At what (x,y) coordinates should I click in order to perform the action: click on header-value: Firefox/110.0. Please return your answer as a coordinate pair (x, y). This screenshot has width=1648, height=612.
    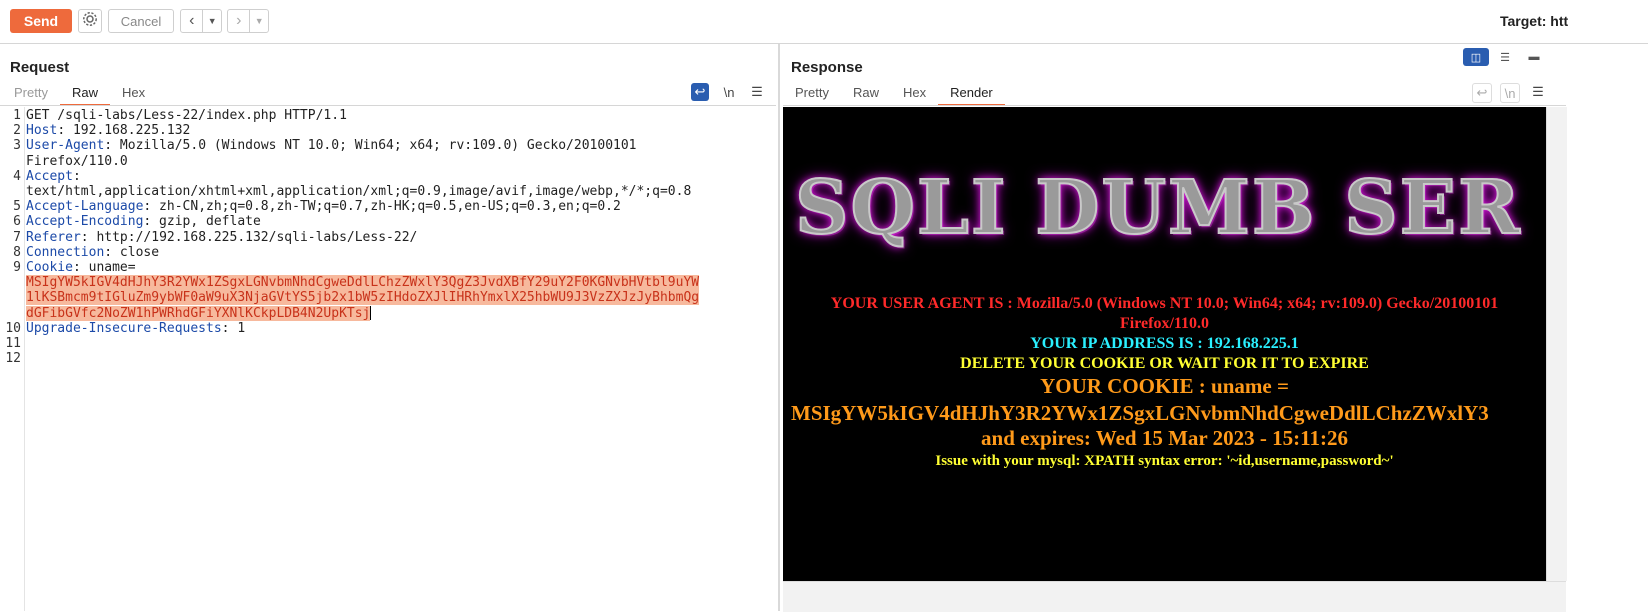
    Looking at the image, I should click on (77, 161).